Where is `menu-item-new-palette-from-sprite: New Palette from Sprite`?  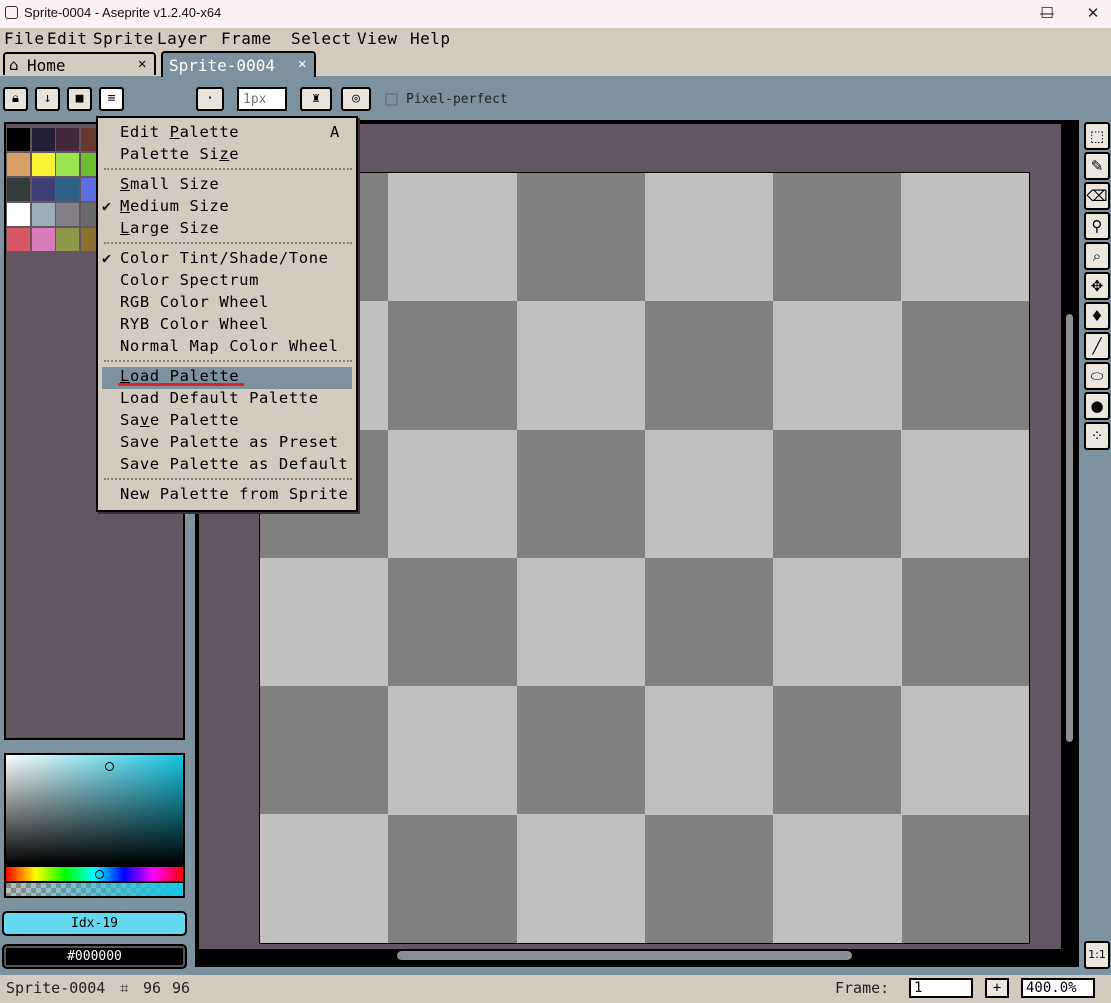
menu-item-new-palette-from-sprite: New Palette from Sprite is located at coordinates (234, 494).